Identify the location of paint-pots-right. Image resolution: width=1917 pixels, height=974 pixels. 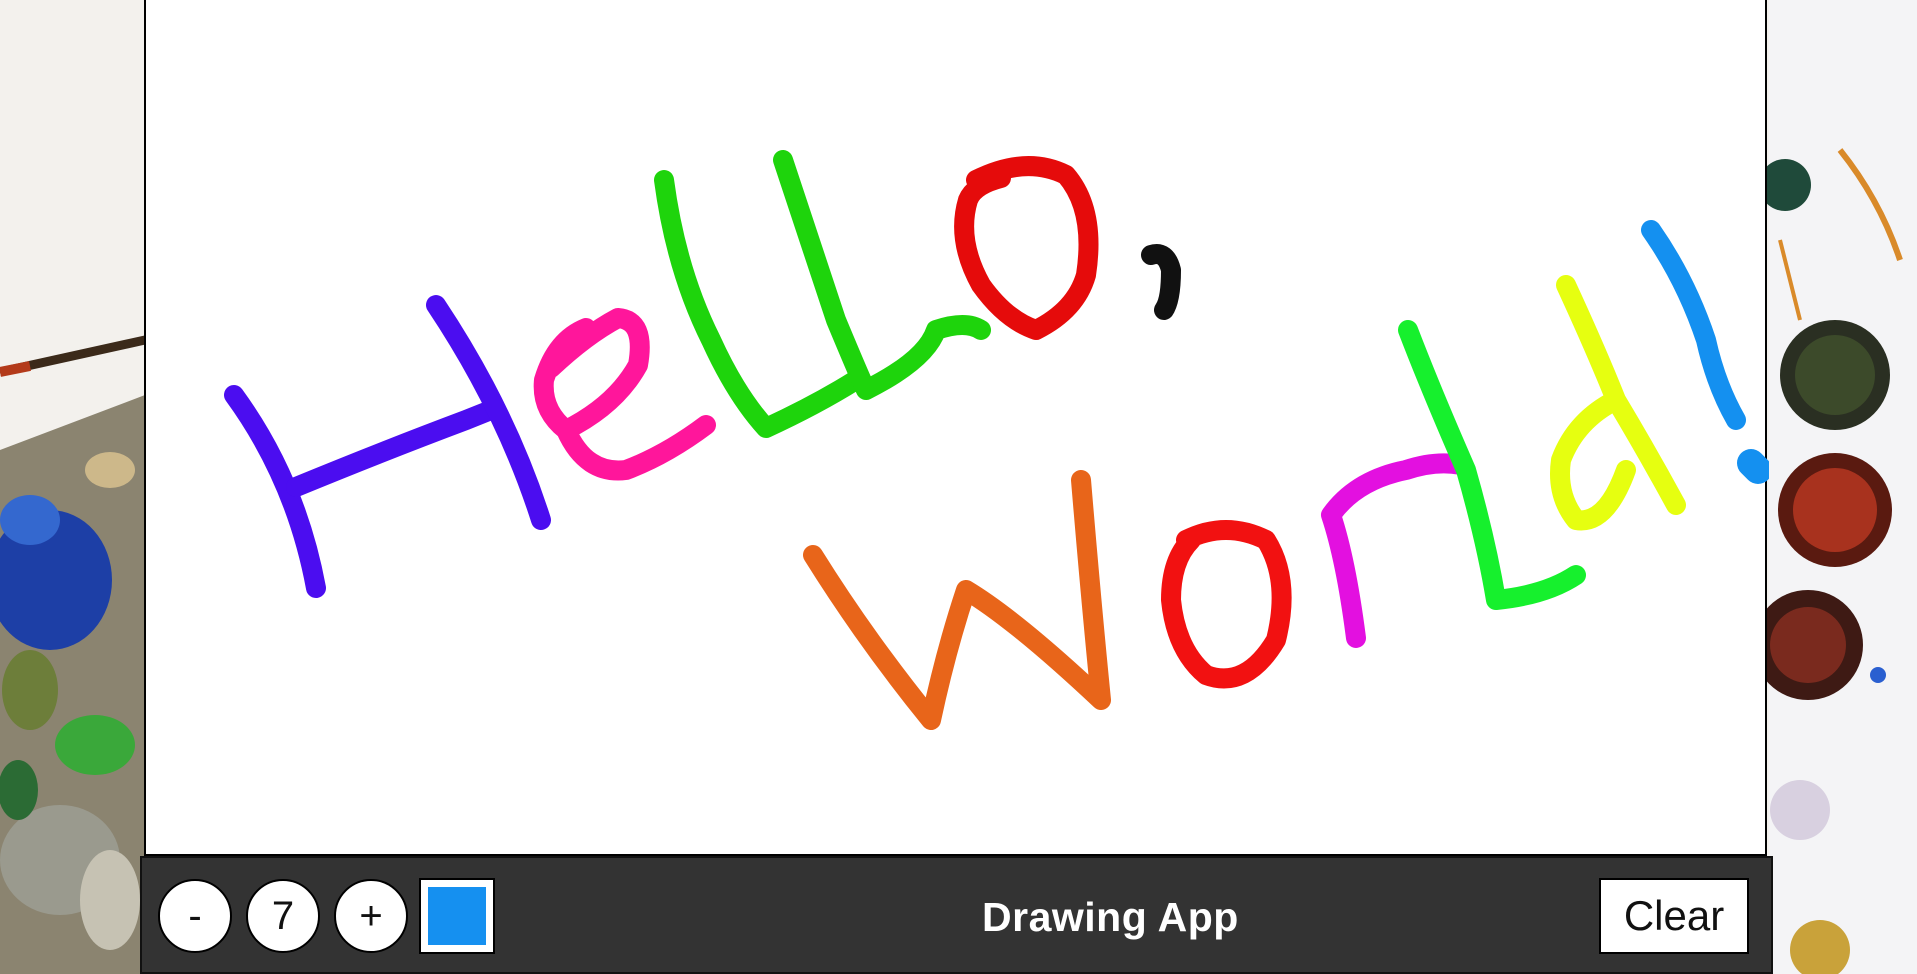
(1835, 487).